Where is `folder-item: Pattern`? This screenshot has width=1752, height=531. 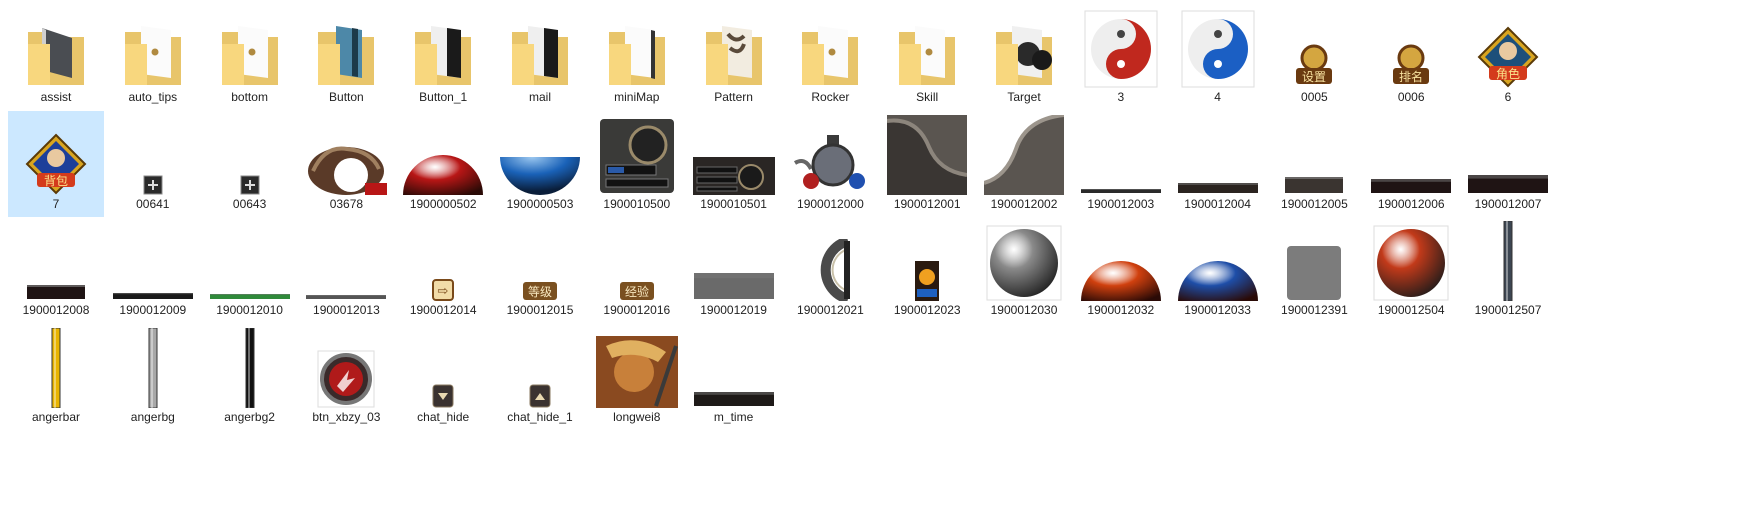 folder-item: Pattern is located at coordinates (734, 57).